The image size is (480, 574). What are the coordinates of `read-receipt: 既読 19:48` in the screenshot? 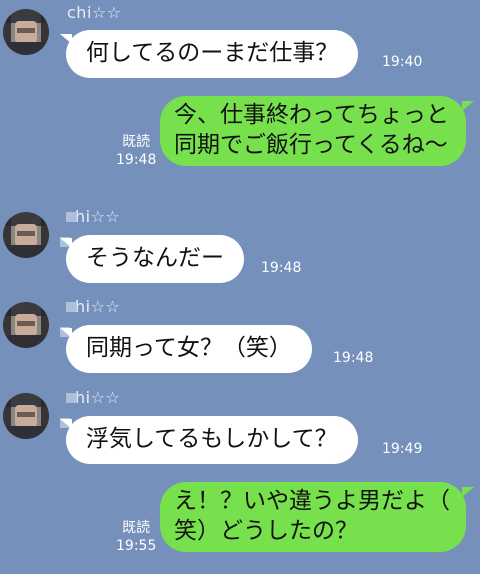 It's located at (136, 151).